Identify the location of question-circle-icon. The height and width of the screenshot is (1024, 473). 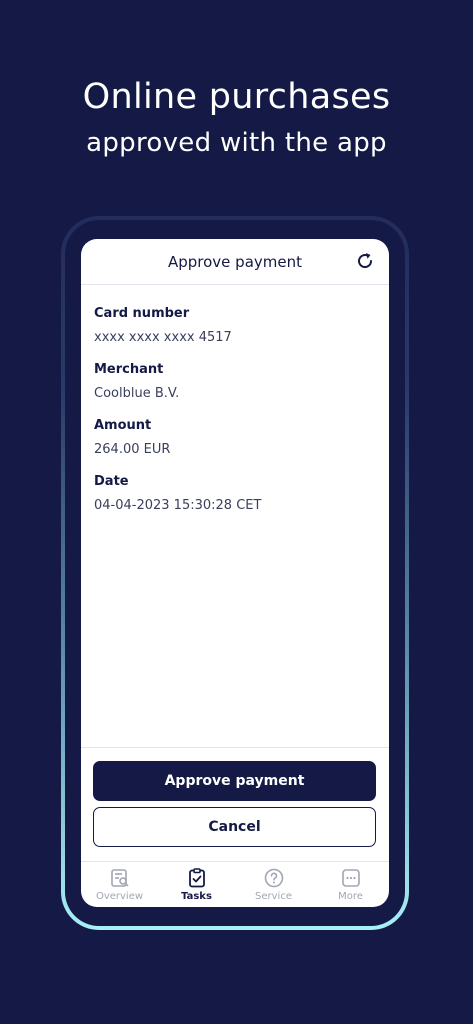
(273, 878).